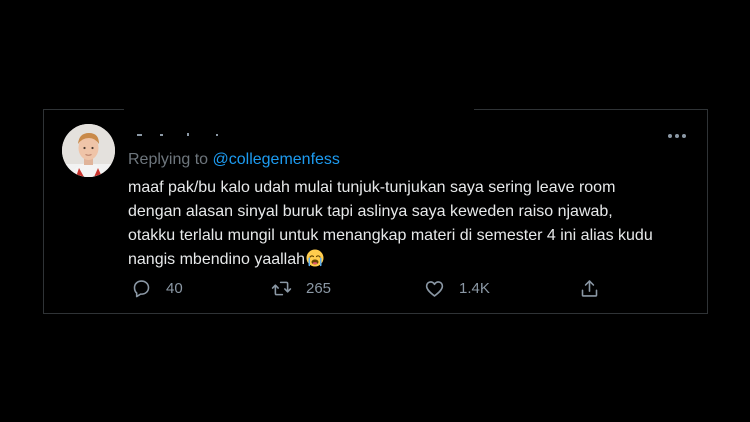 Image resolution: width=750 pixels, height=422 pixels. Describe the element at coordinates (170, 159) in the screenshot. I see `replying-prefix: Replying to` at that location.